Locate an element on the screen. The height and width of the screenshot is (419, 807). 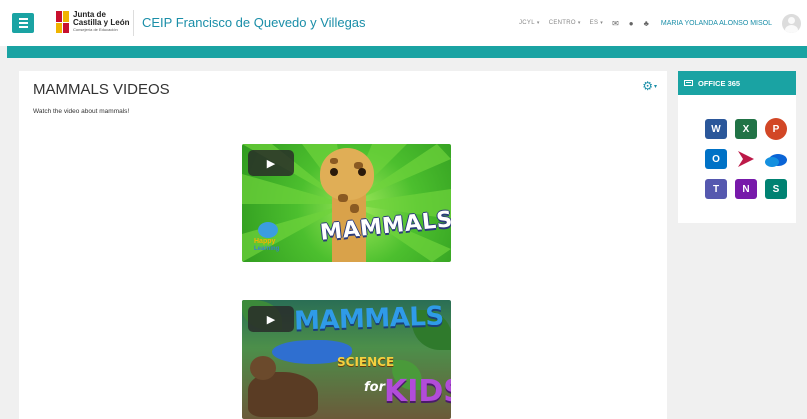
menu-centro: CENTRO ▾ is located at coordinates (565, 23).